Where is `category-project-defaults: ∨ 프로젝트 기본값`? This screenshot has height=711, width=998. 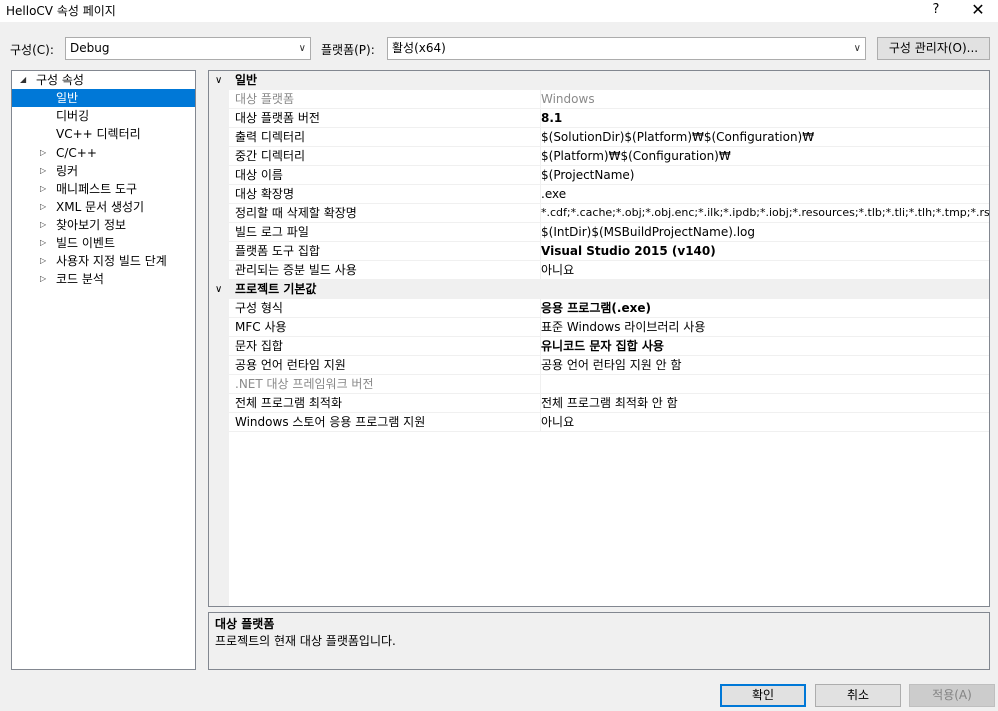 category-project-defaults: ∨ 프로젝트 기본값 is located at coordinates (599, 289).